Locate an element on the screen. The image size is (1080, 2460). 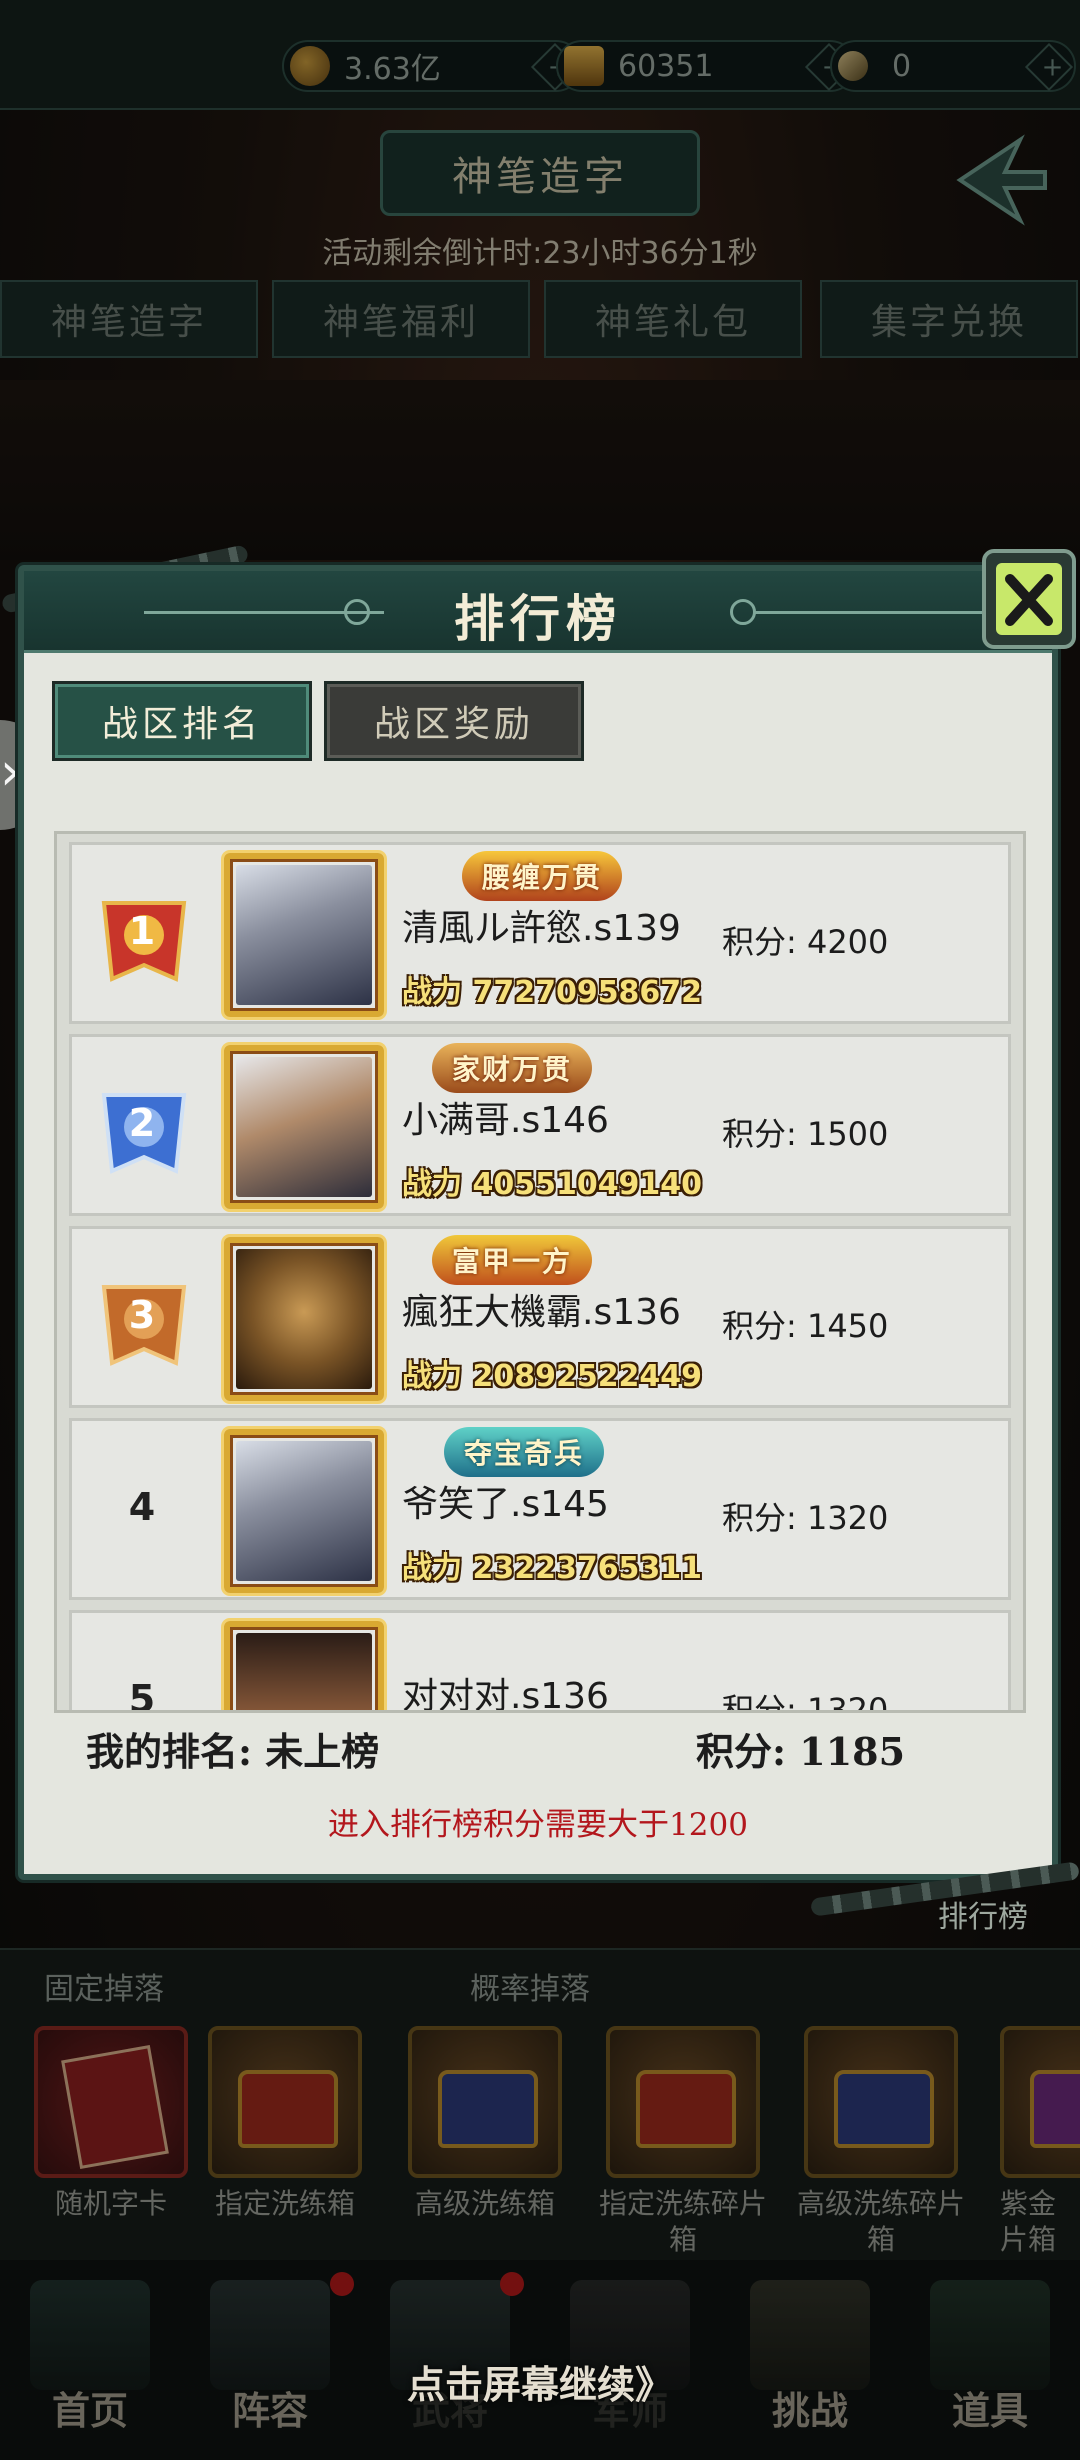
ranking-requirement: 进入排行榜积分需要大于1200 is located at coordinates (538, 1825).